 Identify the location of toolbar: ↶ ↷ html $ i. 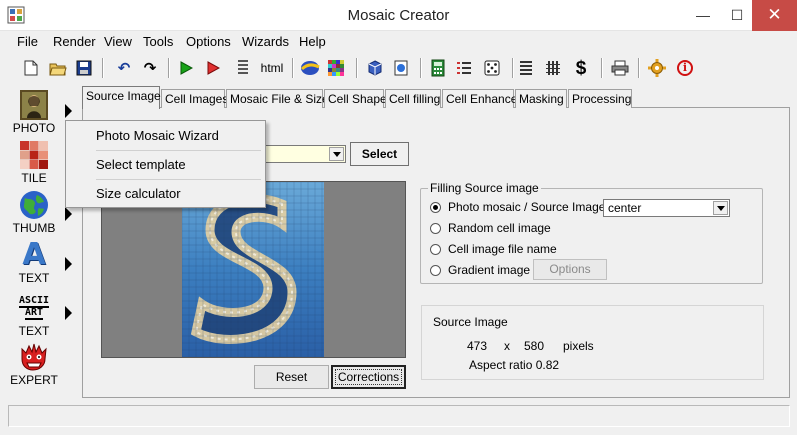
(400, 68).